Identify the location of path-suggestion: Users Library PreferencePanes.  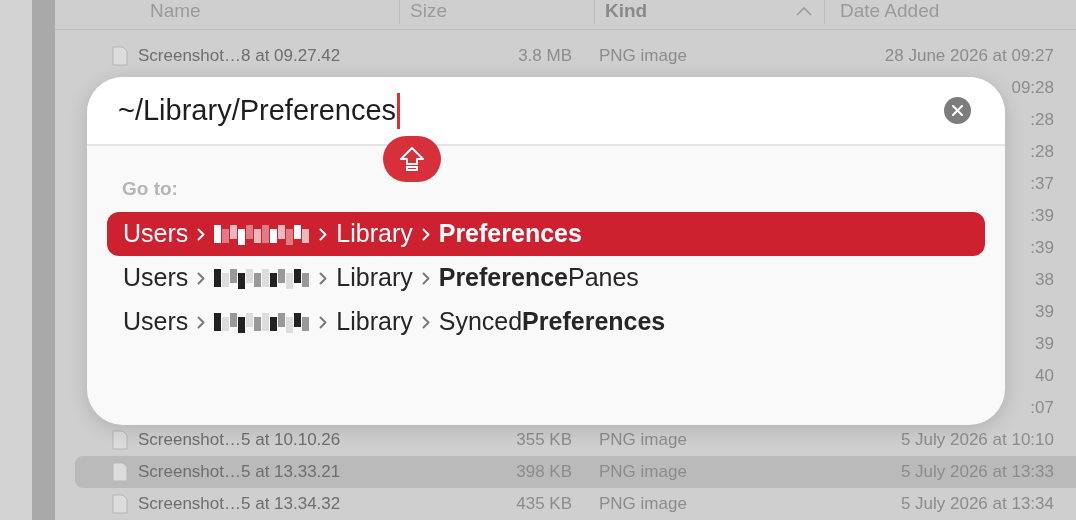
(546, 278).